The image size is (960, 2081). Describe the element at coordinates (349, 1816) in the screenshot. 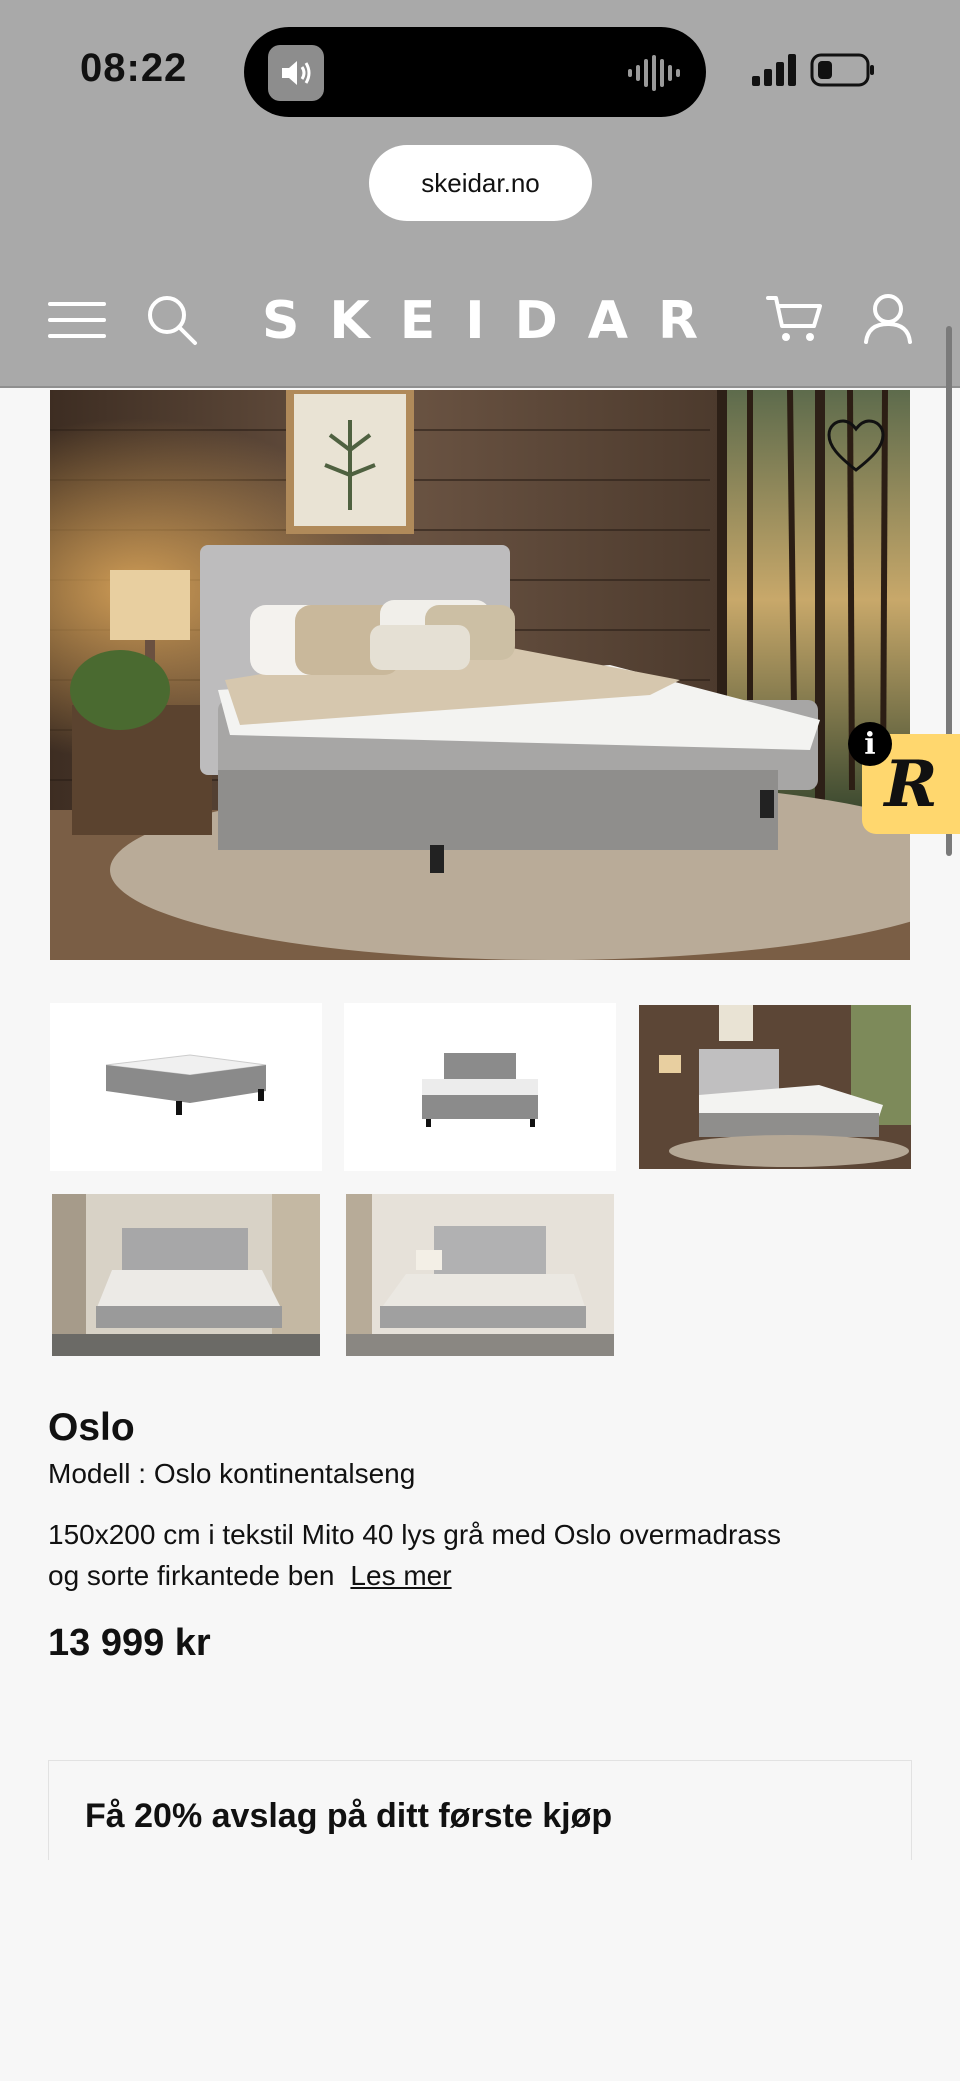

I see `discount-title: Få 20% avslag på ditt første kjøp` at that location.